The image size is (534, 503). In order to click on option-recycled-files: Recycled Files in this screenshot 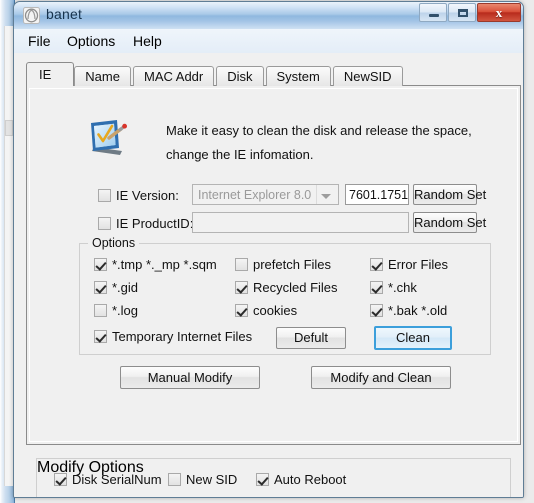, I will do `click(286, 287)`.